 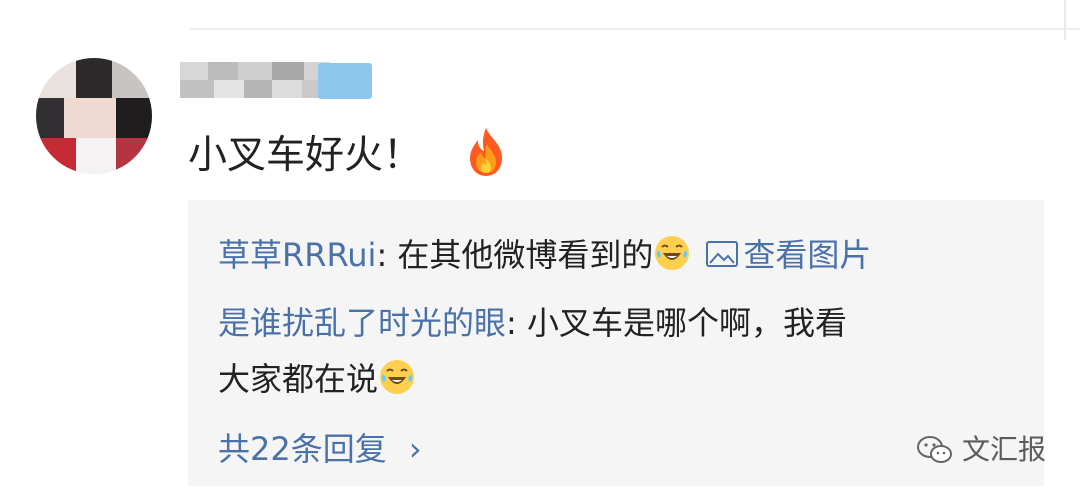 What do you see at coordinates (486, 152) in the screenshot?
I see `fire-icon` at bounding box center [486, 152].